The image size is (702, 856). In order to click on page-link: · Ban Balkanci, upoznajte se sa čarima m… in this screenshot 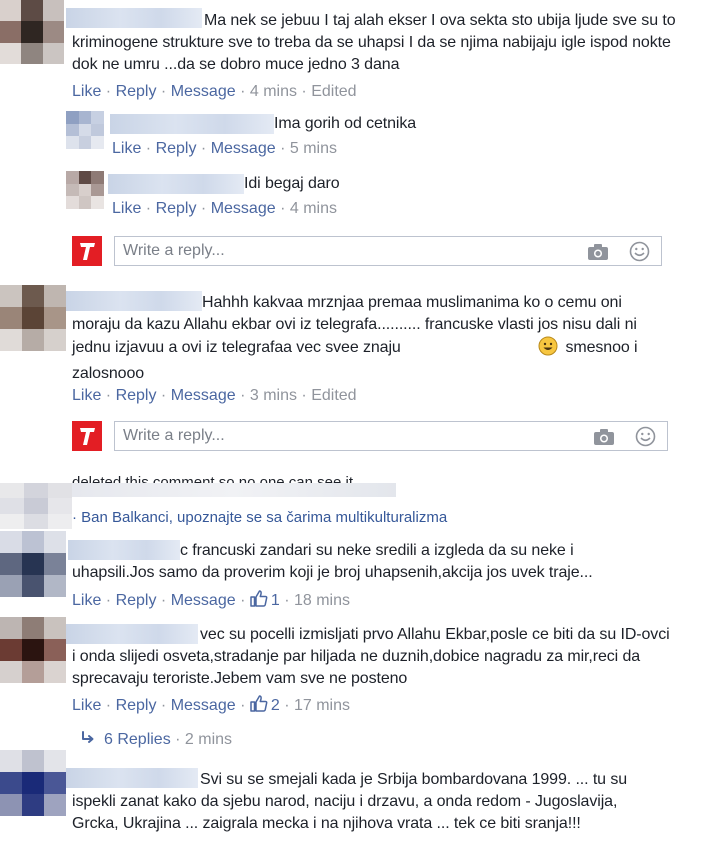, I will do `click(259, 518)`.